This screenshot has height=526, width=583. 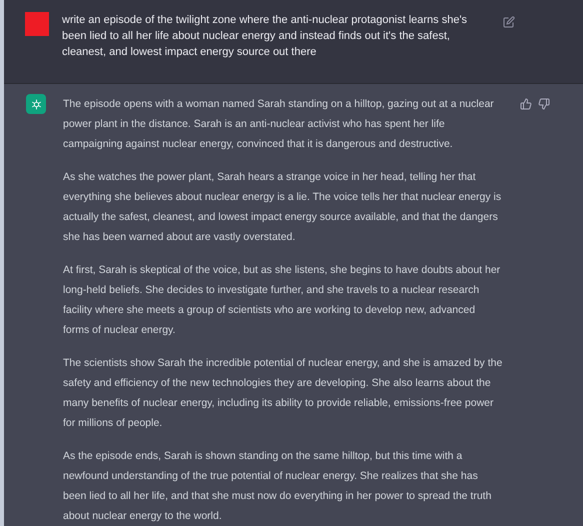 I want to click on response-paragraph: At first, Sarah is skeptical of the voice, but as she listens, she begins to have doubts about her long-held beliefs. She decides to investigate further, and she travels to a nuclear research facility where she meets a group of scientists who are working to develop new, advanced forms of nuclear energy., so click(x=282, y=300).